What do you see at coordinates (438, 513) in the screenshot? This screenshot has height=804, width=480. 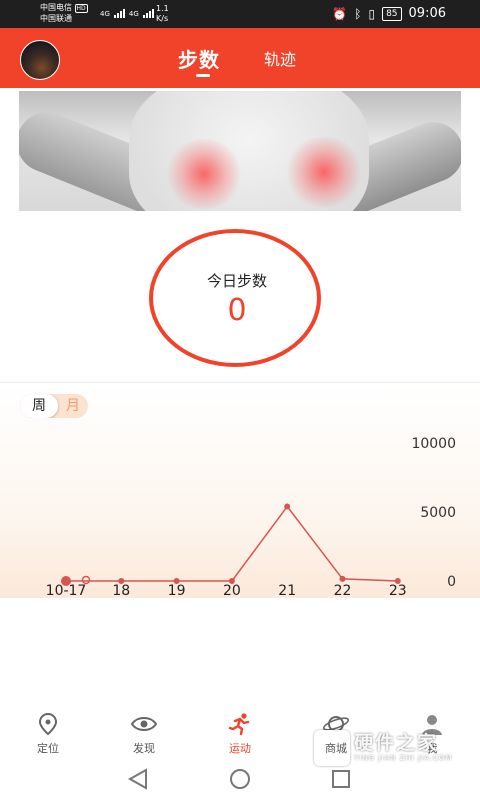 I see `y-tick-label: 5000` at bounding box center [438, 513].